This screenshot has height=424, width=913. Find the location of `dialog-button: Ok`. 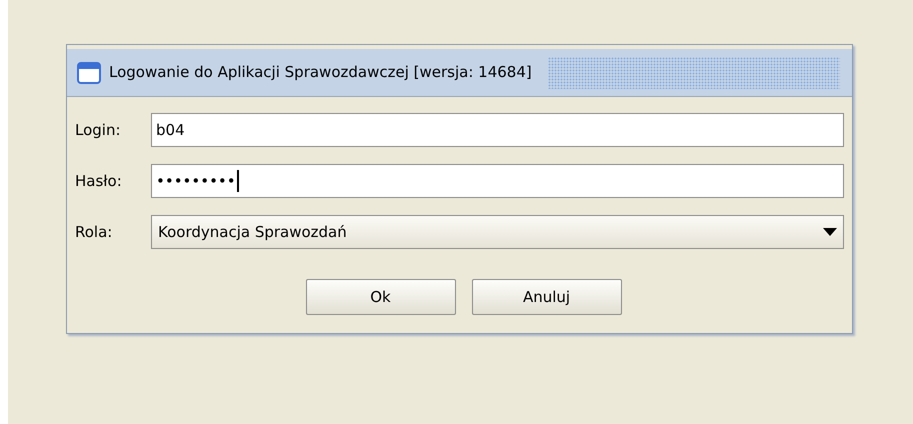

dialog-button: Ok is located at coordinates (381, 297).